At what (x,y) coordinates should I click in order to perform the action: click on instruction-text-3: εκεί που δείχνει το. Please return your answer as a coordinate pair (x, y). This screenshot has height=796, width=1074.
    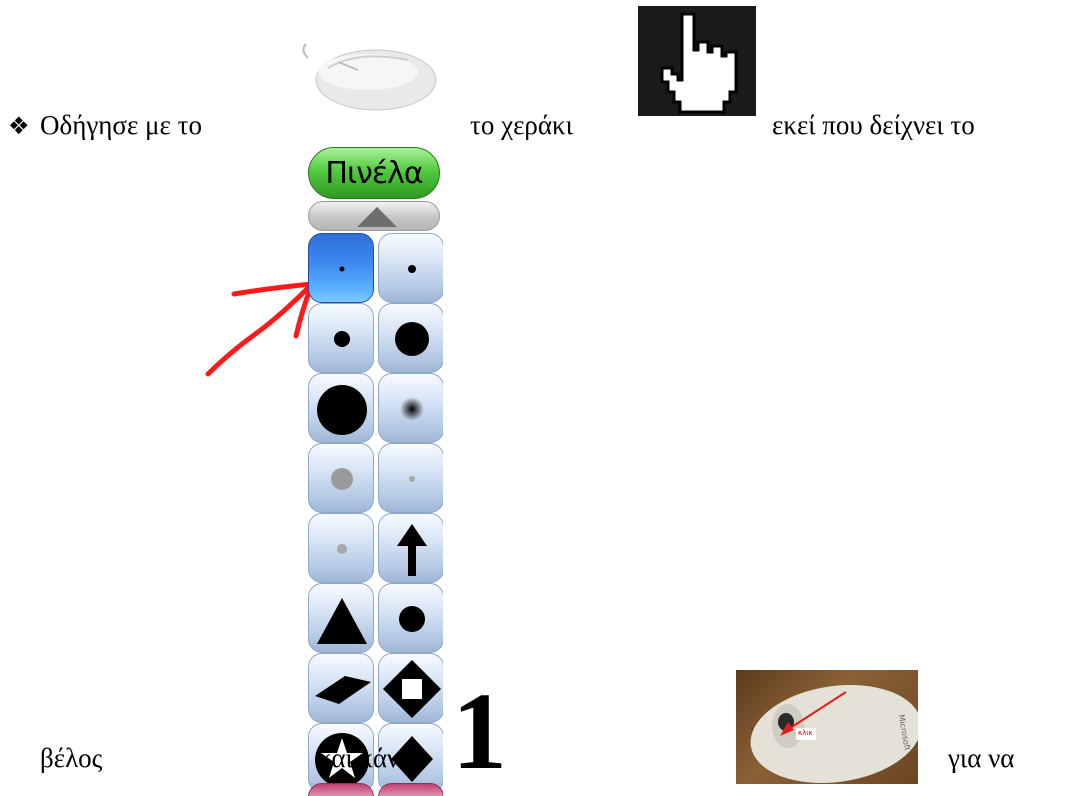
    Looking at the image, I should click on (873, 125).